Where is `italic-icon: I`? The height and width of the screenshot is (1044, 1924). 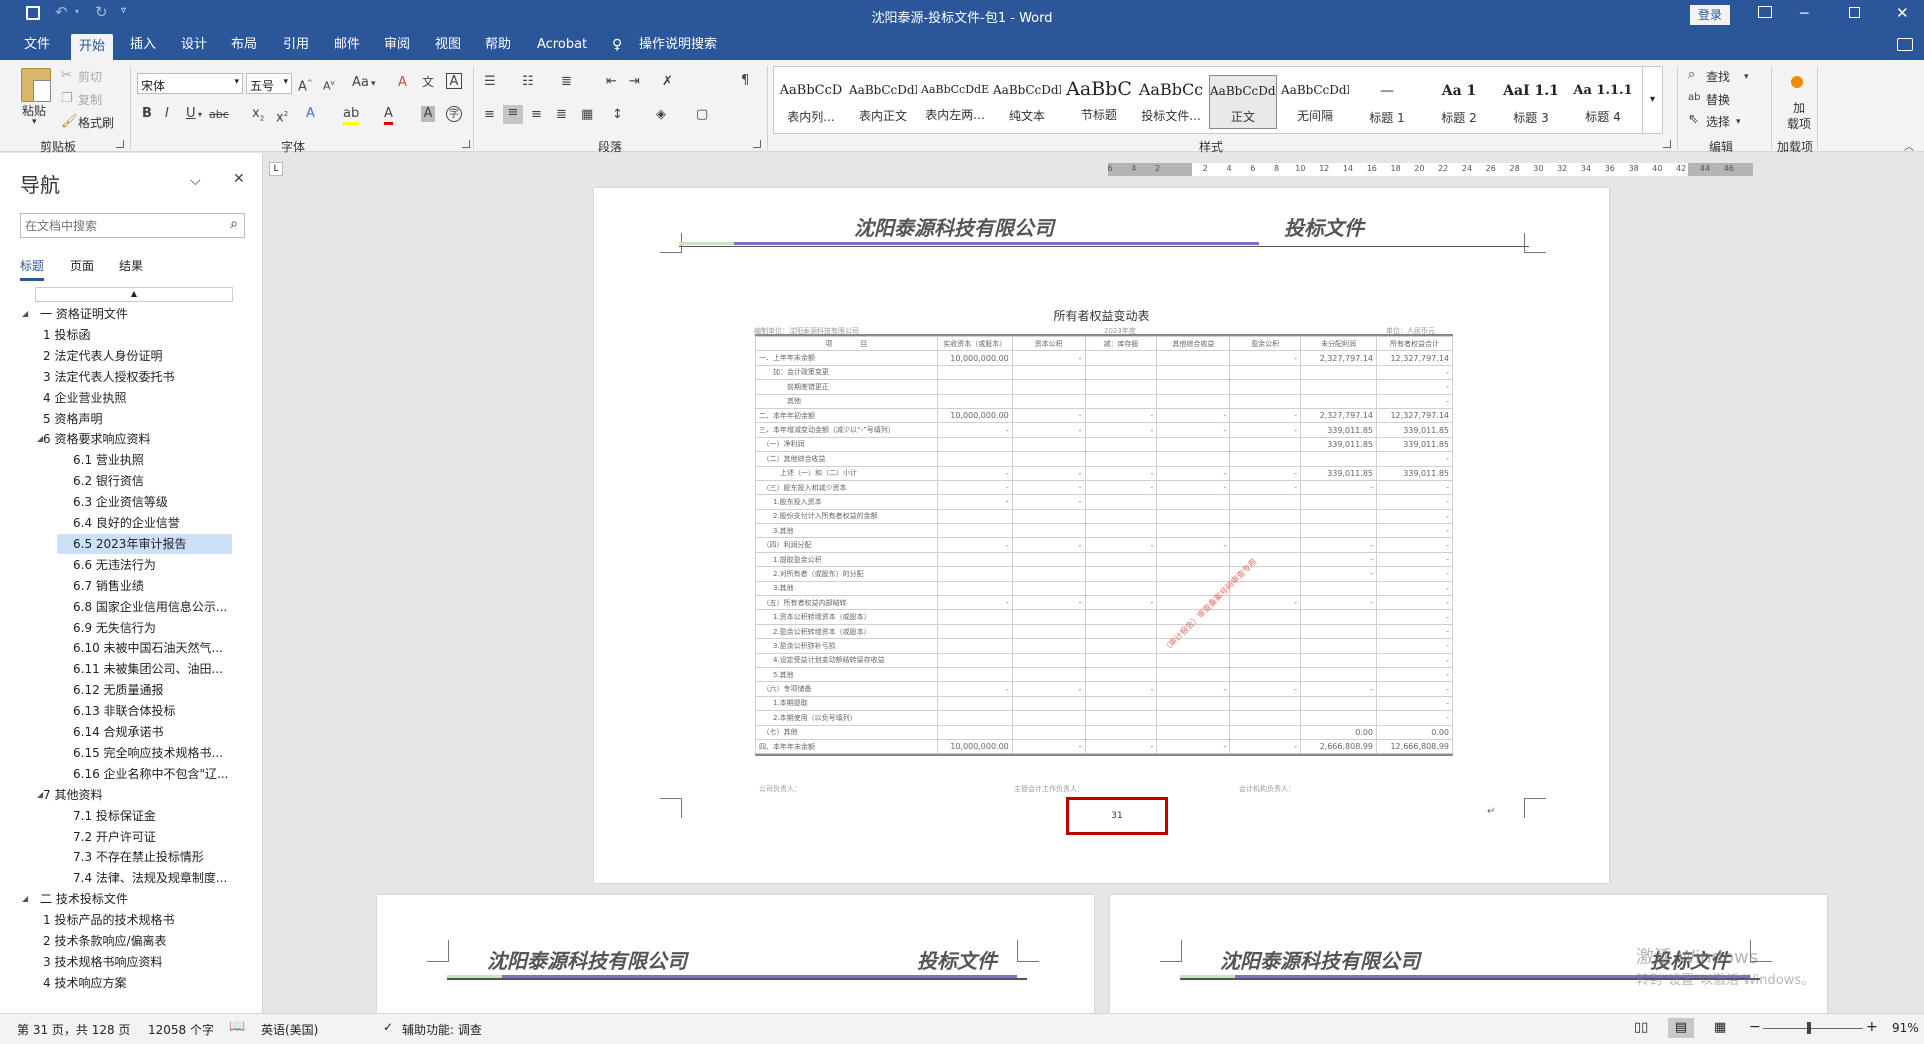
italic-icon: I is located at coordinates (167, 114).